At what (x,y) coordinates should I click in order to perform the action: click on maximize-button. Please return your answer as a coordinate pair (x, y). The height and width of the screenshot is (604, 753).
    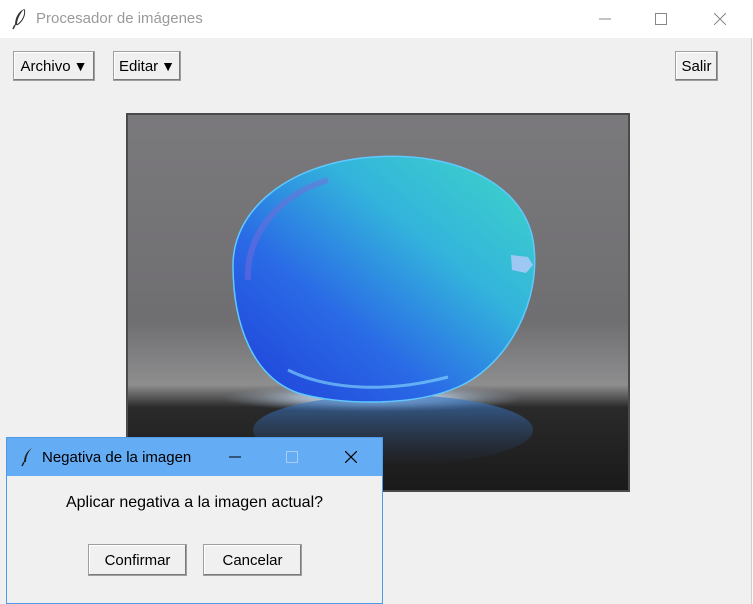
    Looking at the image, I should click on (661, 19).